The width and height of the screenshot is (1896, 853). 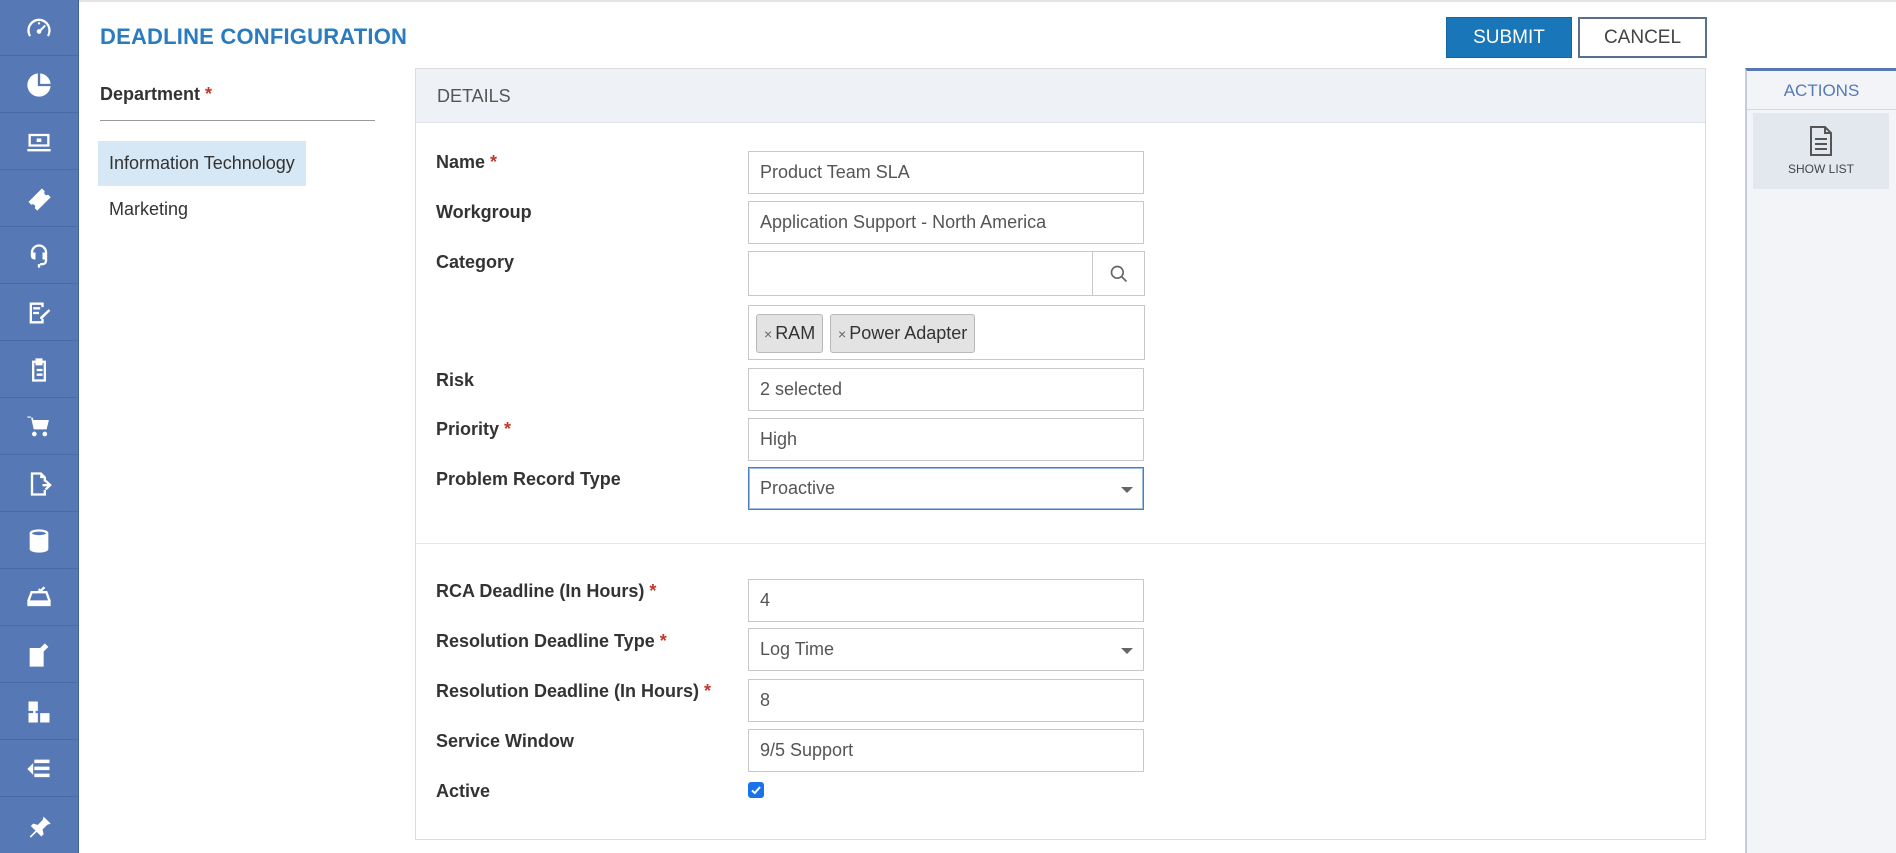 I want to click on database-icon, so click(x=39, y=540).